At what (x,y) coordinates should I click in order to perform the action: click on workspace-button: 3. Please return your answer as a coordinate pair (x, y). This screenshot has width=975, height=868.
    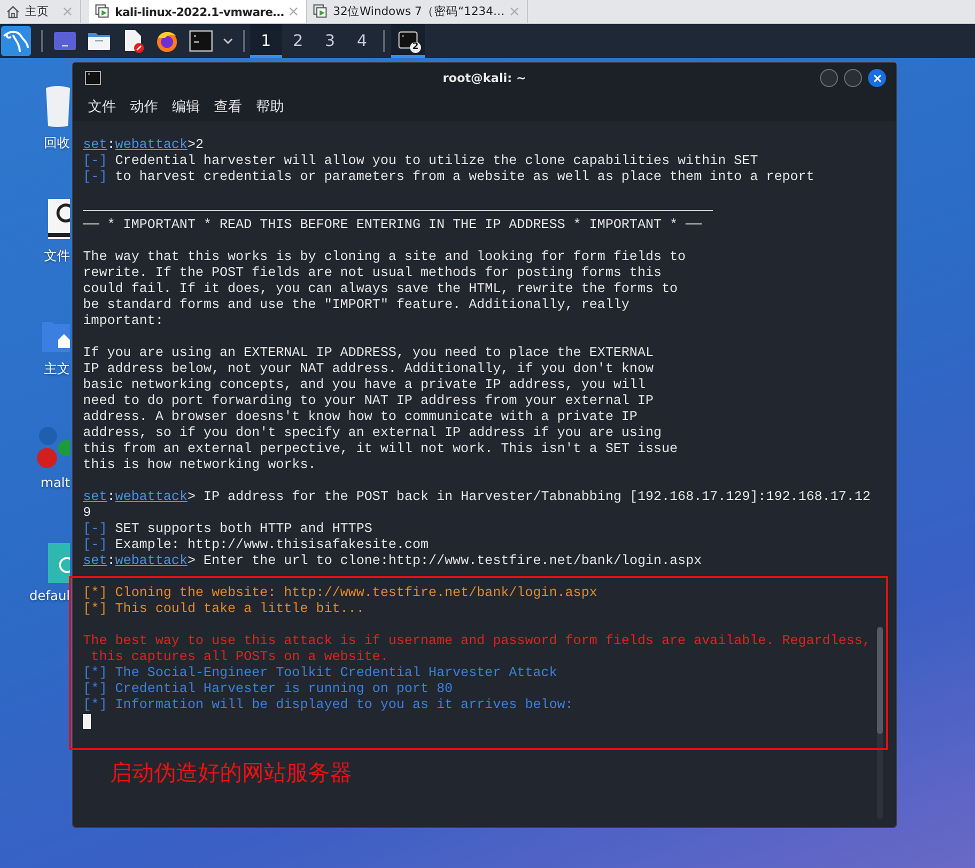
    Looking at the image, I should click on (330, 41).